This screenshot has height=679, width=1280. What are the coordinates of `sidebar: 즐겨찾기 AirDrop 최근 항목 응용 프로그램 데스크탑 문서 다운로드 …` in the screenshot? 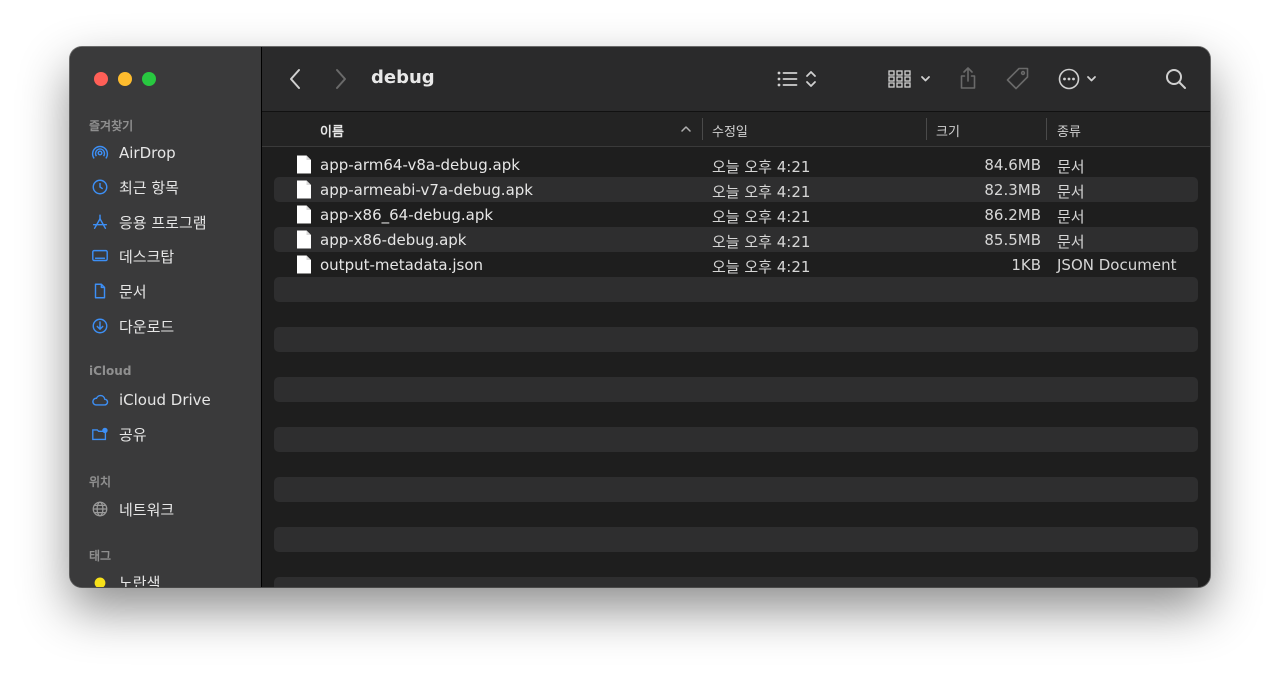 It's located at (166, 317).